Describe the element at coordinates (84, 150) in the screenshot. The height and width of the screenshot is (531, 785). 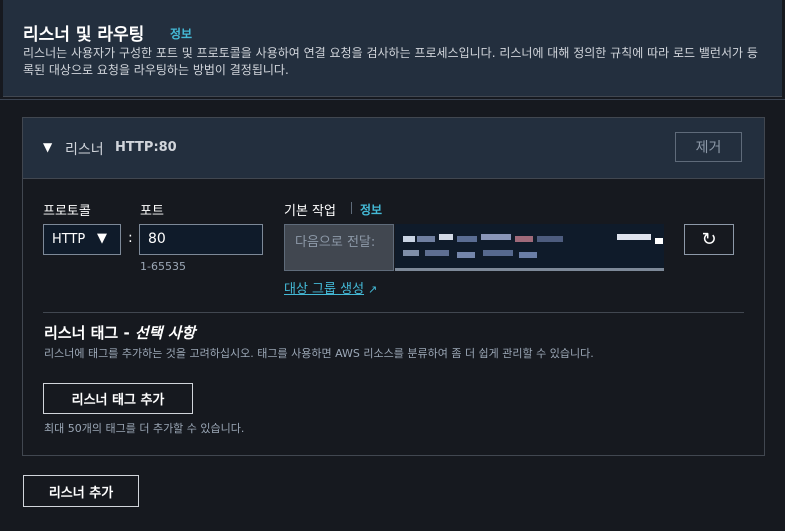
I see `listener-label: 리스너` at that location.